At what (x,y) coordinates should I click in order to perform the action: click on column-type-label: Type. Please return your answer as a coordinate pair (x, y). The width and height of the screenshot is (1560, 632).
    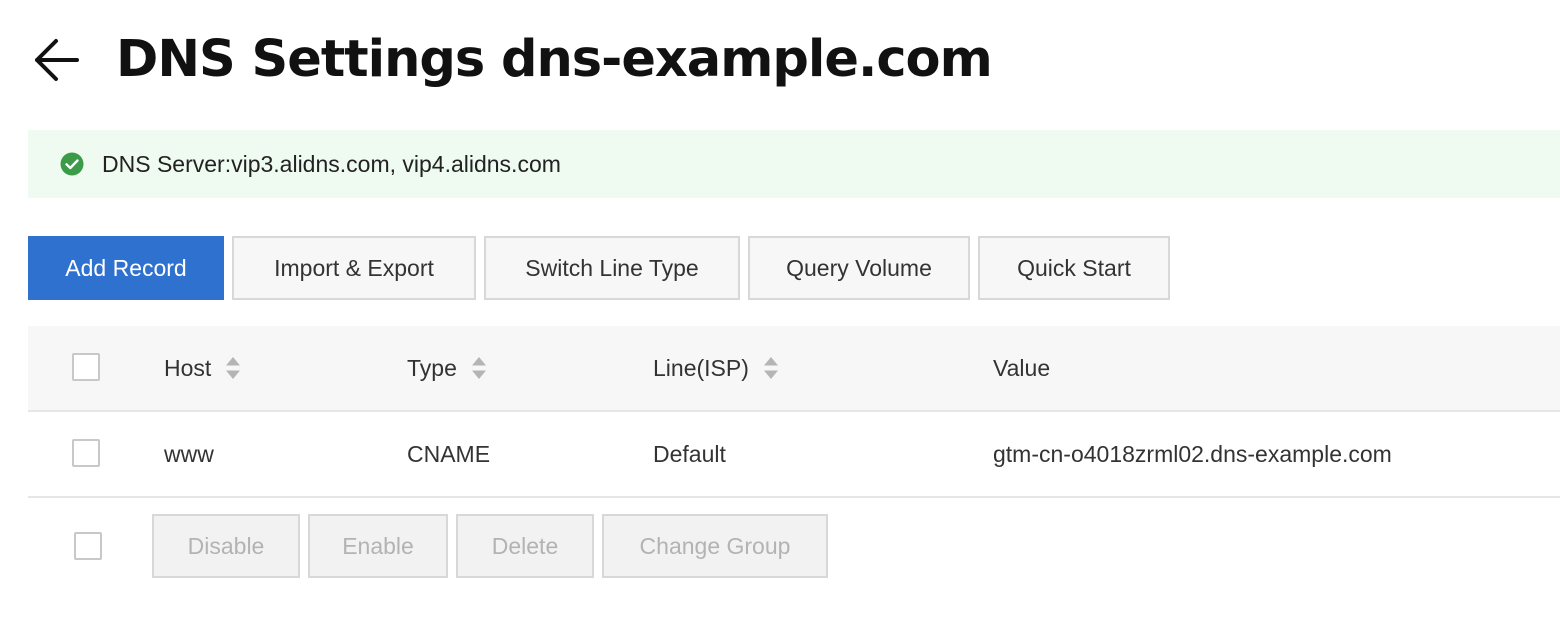
    Looking at the image, I should click on (432, 367).